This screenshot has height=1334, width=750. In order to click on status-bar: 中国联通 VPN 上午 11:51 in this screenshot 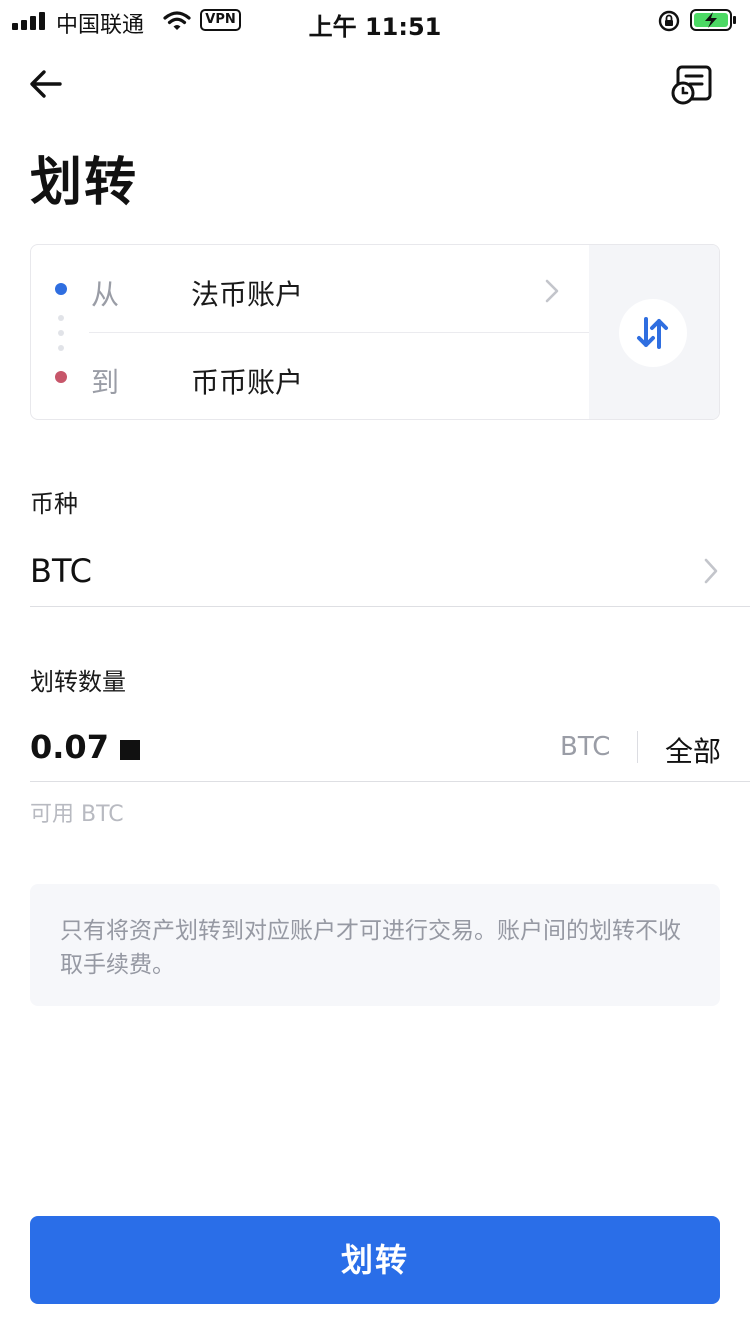, I will do `click(375, 22)`.